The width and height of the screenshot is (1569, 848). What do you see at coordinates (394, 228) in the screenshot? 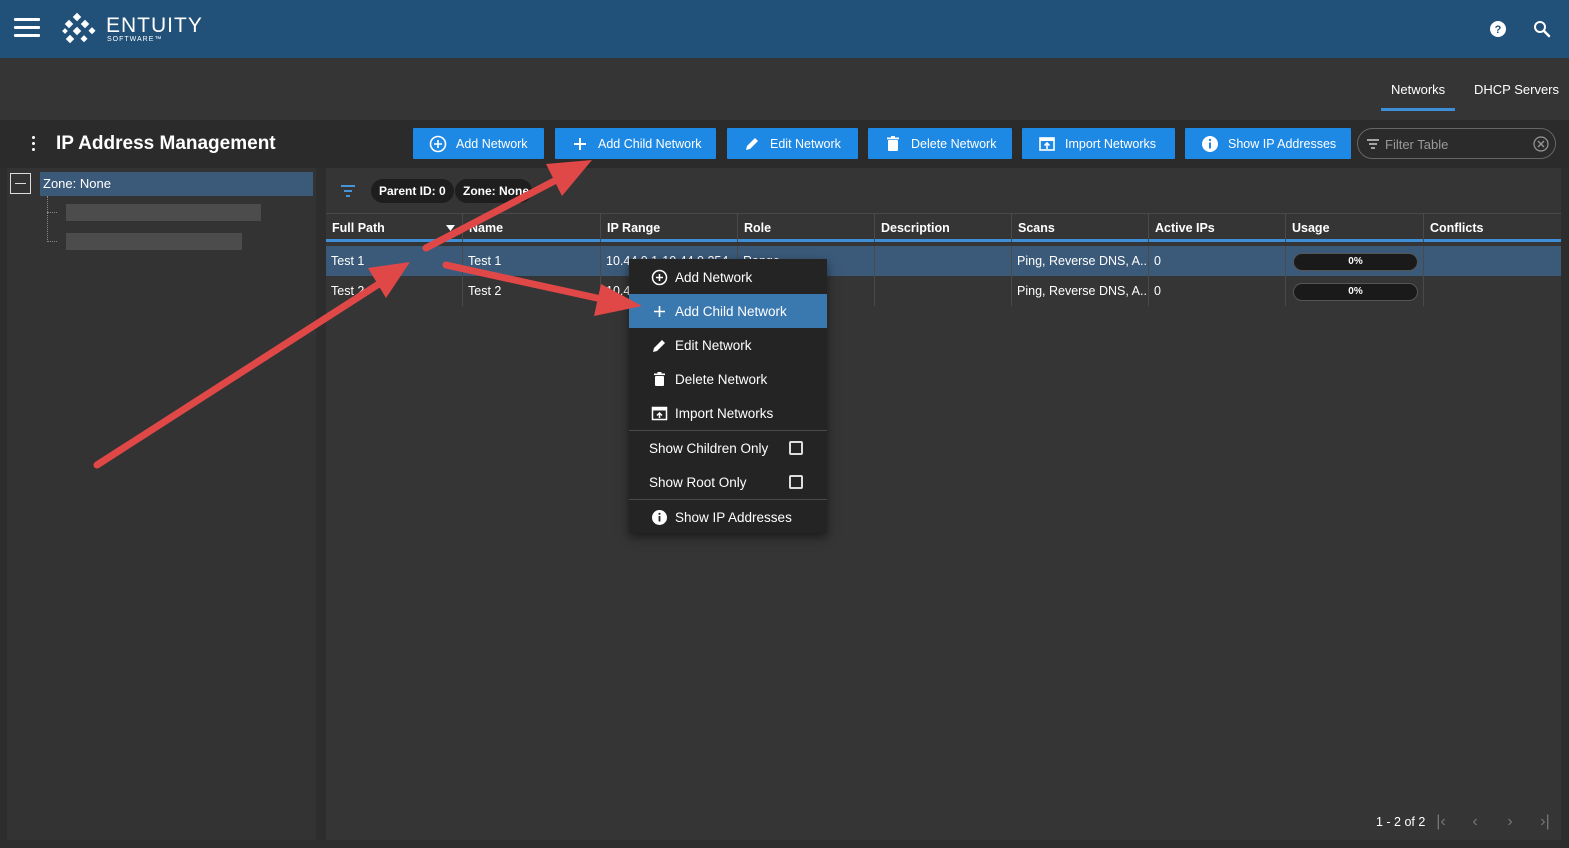
I see `column-header-full-path: Full Path` at bounding box center [394, 228].